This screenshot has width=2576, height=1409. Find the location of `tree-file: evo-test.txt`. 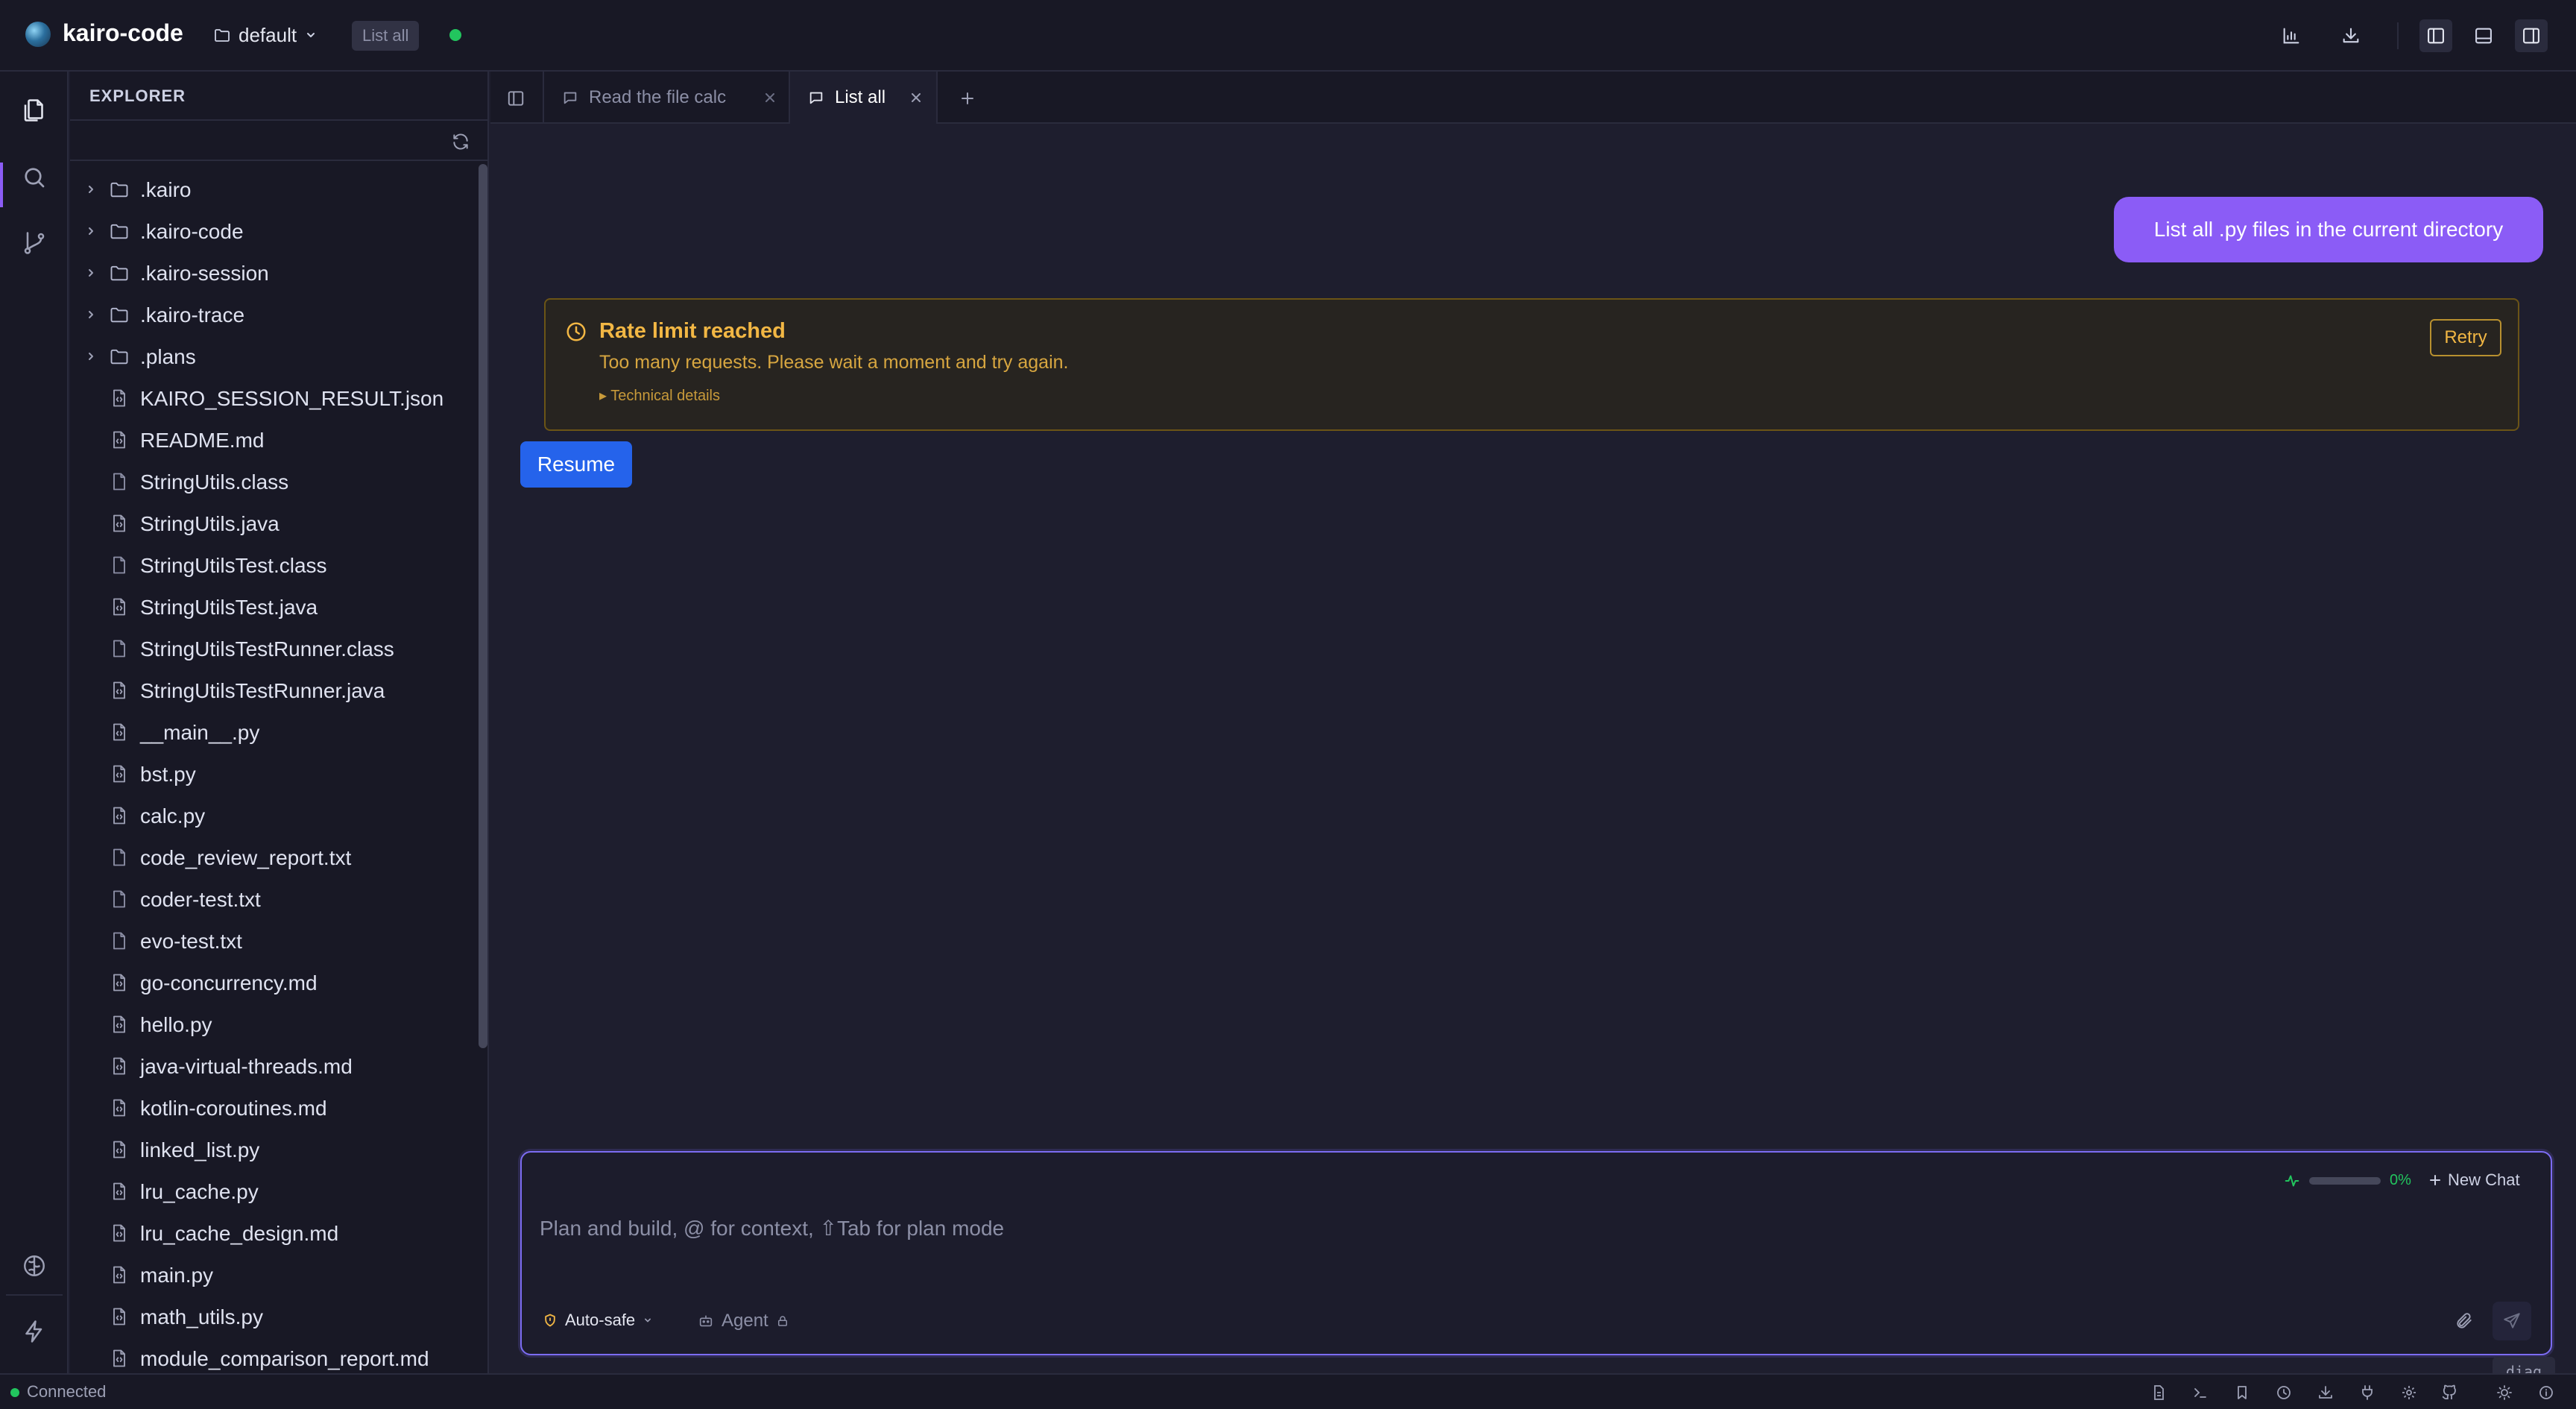

tree-file: evo-test.txt is located at coordinates (271, 941).